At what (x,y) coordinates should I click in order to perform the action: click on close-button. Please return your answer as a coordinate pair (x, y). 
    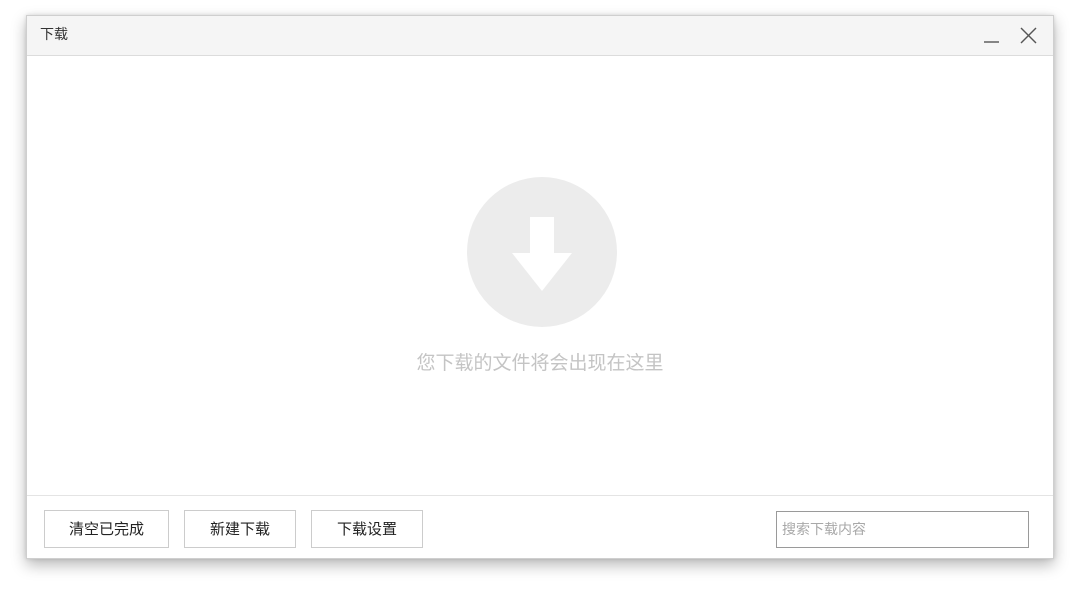
    Looking at the image, I should click on (1028, 36).